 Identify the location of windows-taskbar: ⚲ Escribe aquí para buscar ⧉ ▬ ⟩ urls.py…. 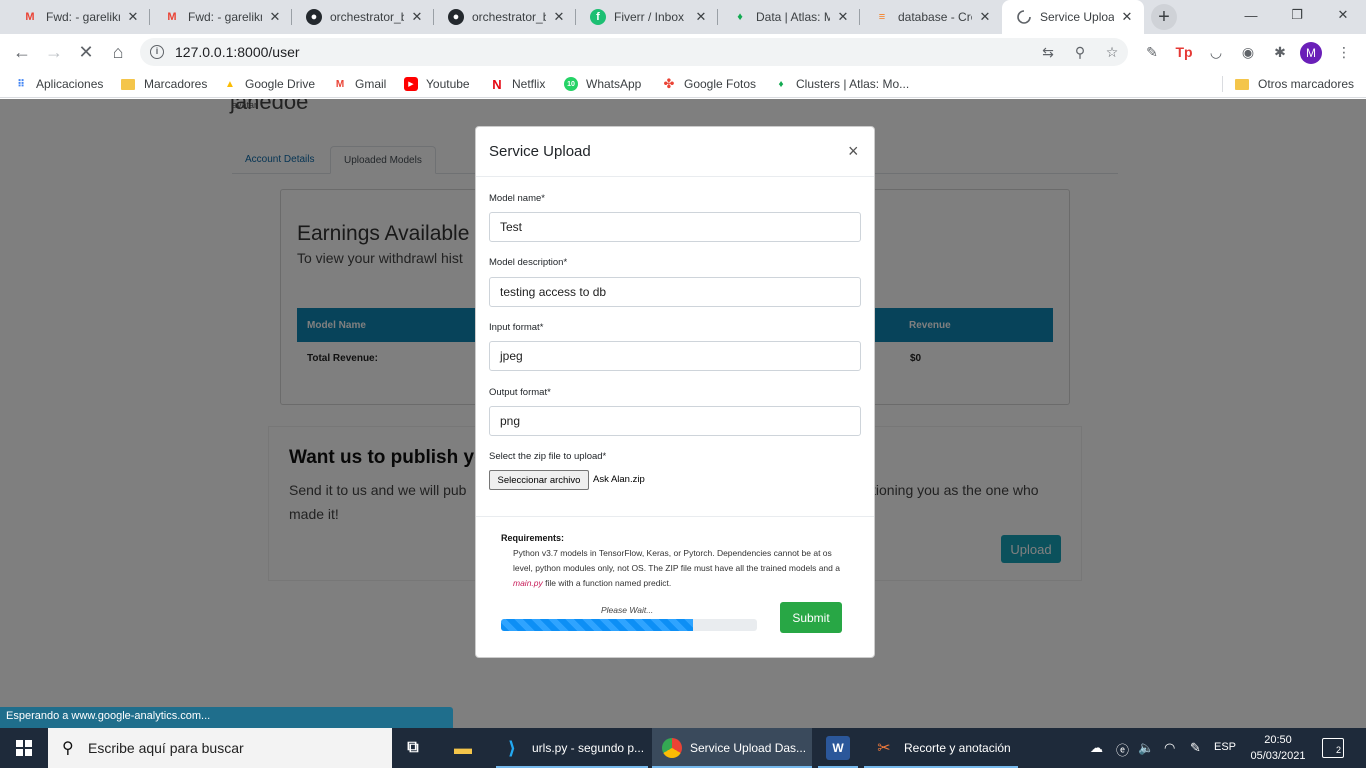
(683, 748).